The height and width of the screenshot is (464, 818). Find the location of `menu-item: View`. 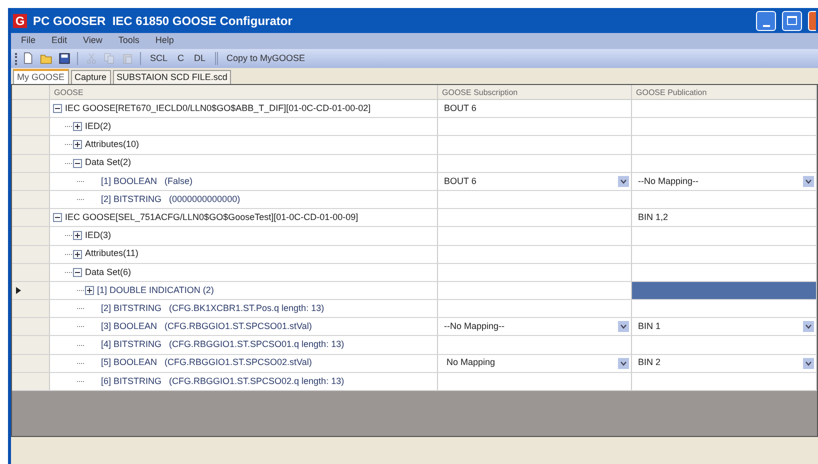

menu-item: View is located at coordinates (92, 41).